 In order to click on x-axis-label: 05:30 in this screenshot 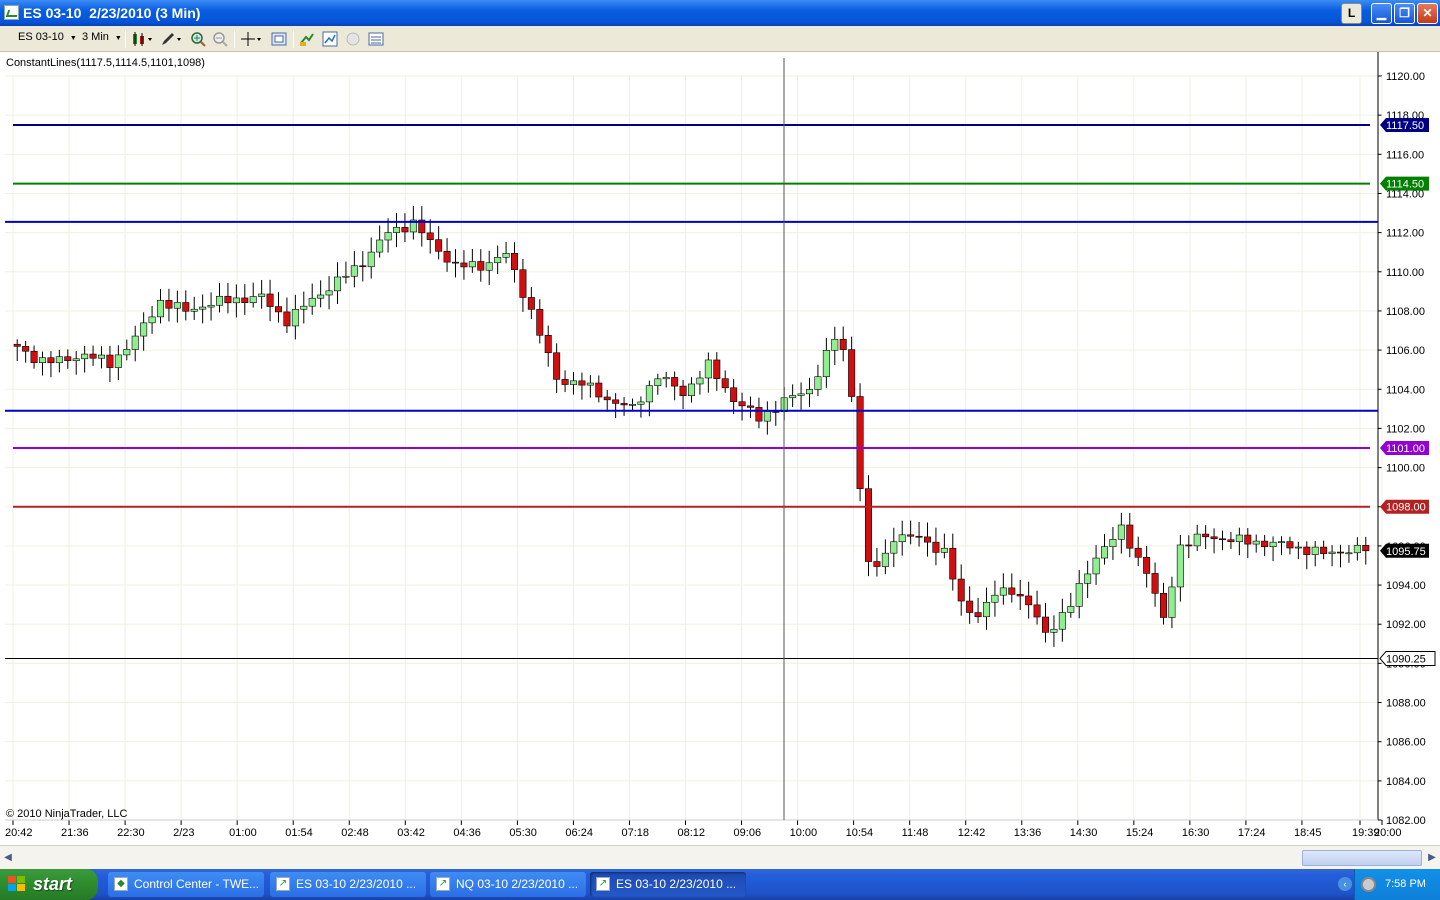, I will do `click(523, 833)`.